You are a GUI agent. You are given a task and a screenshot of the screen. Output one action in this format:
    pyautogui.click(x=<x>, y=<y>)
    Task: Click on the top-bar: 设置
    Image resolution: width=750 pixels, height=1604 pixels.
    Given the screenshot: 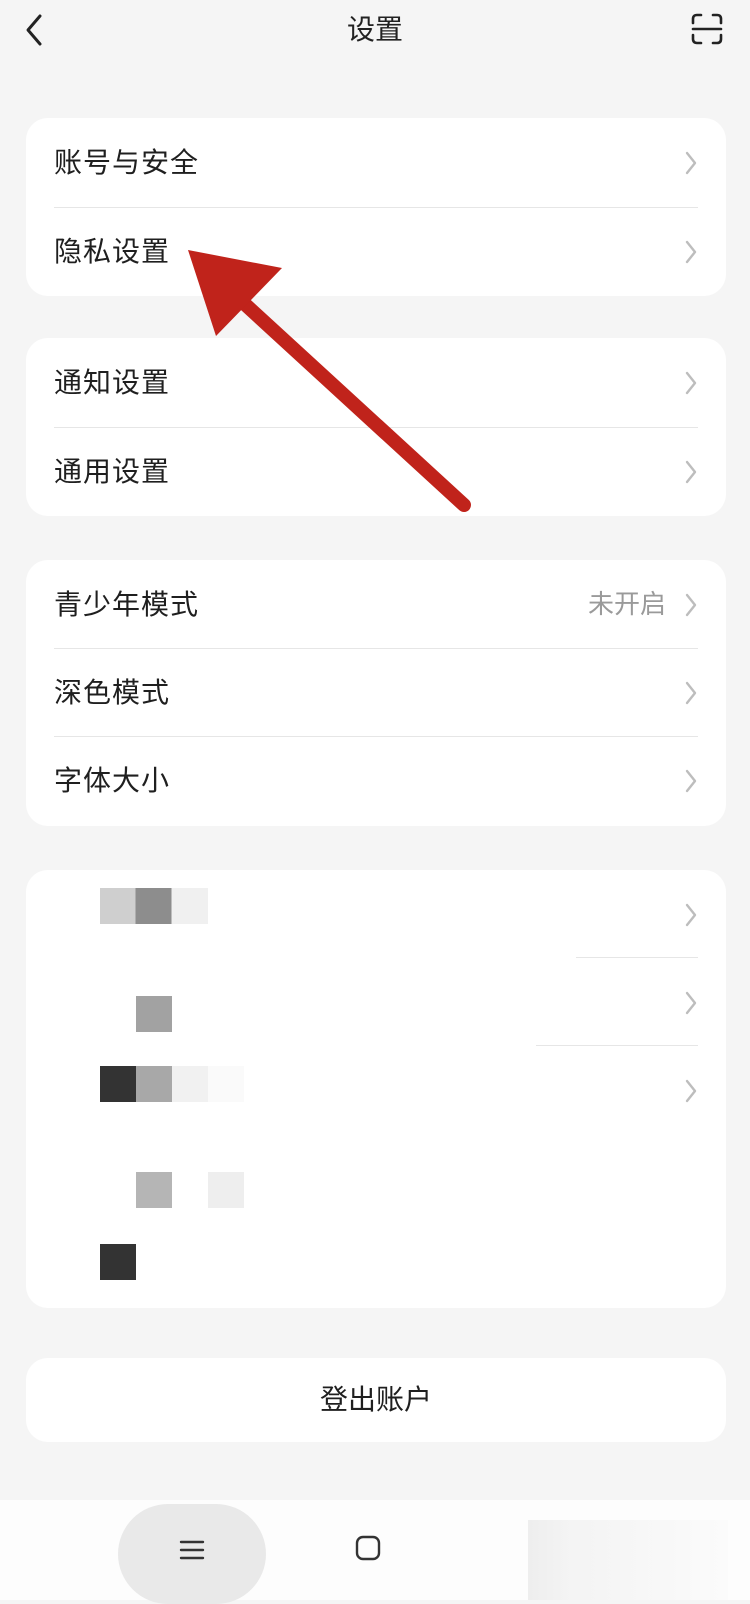 What is the action you would take?
    pyautogui.click(x=375, y=30)
    